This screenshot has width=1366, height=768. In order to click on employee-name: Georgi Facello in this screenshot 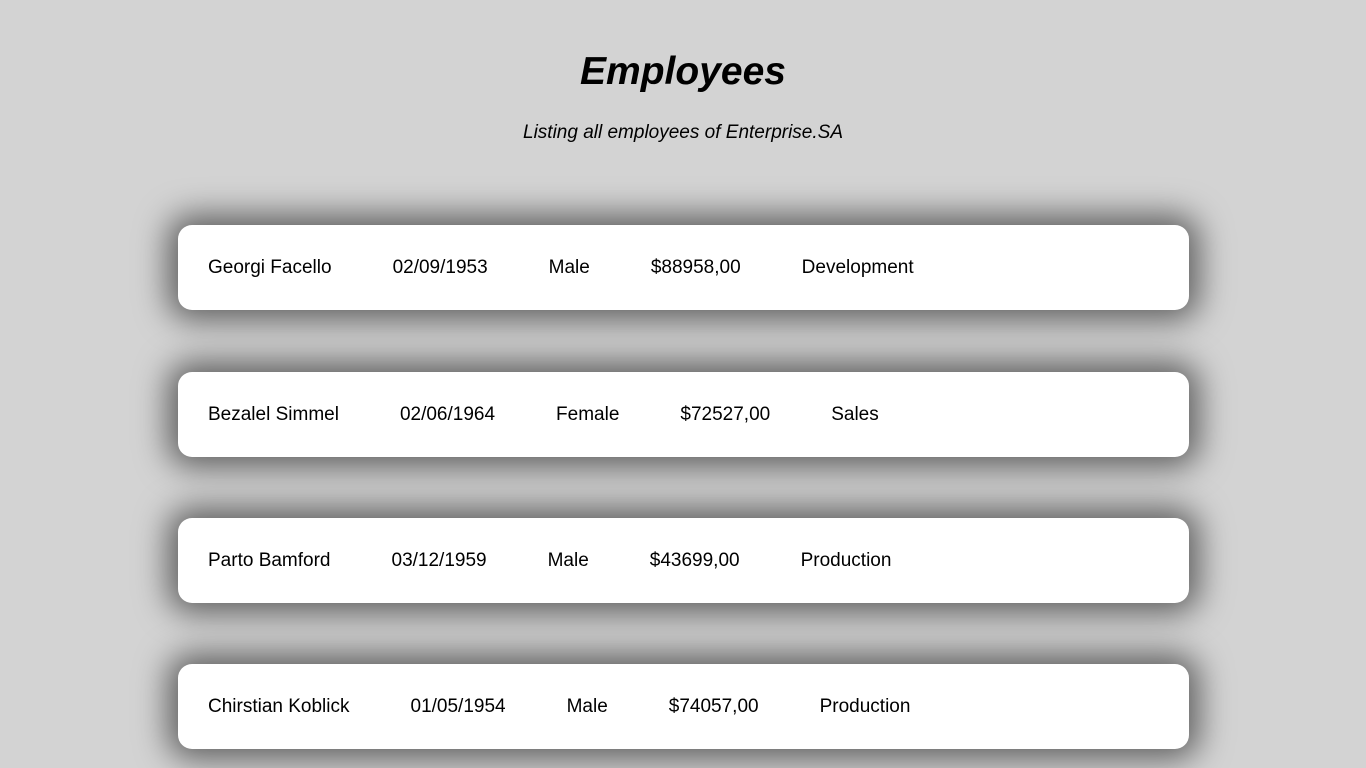, I will do `click(270, 267)`.